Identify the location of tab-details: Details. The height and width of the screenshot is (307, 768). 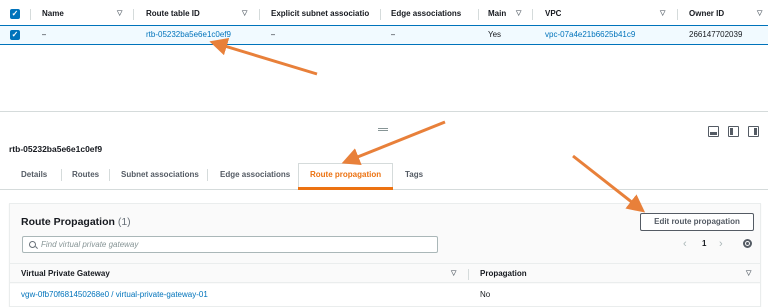
(34, 175).